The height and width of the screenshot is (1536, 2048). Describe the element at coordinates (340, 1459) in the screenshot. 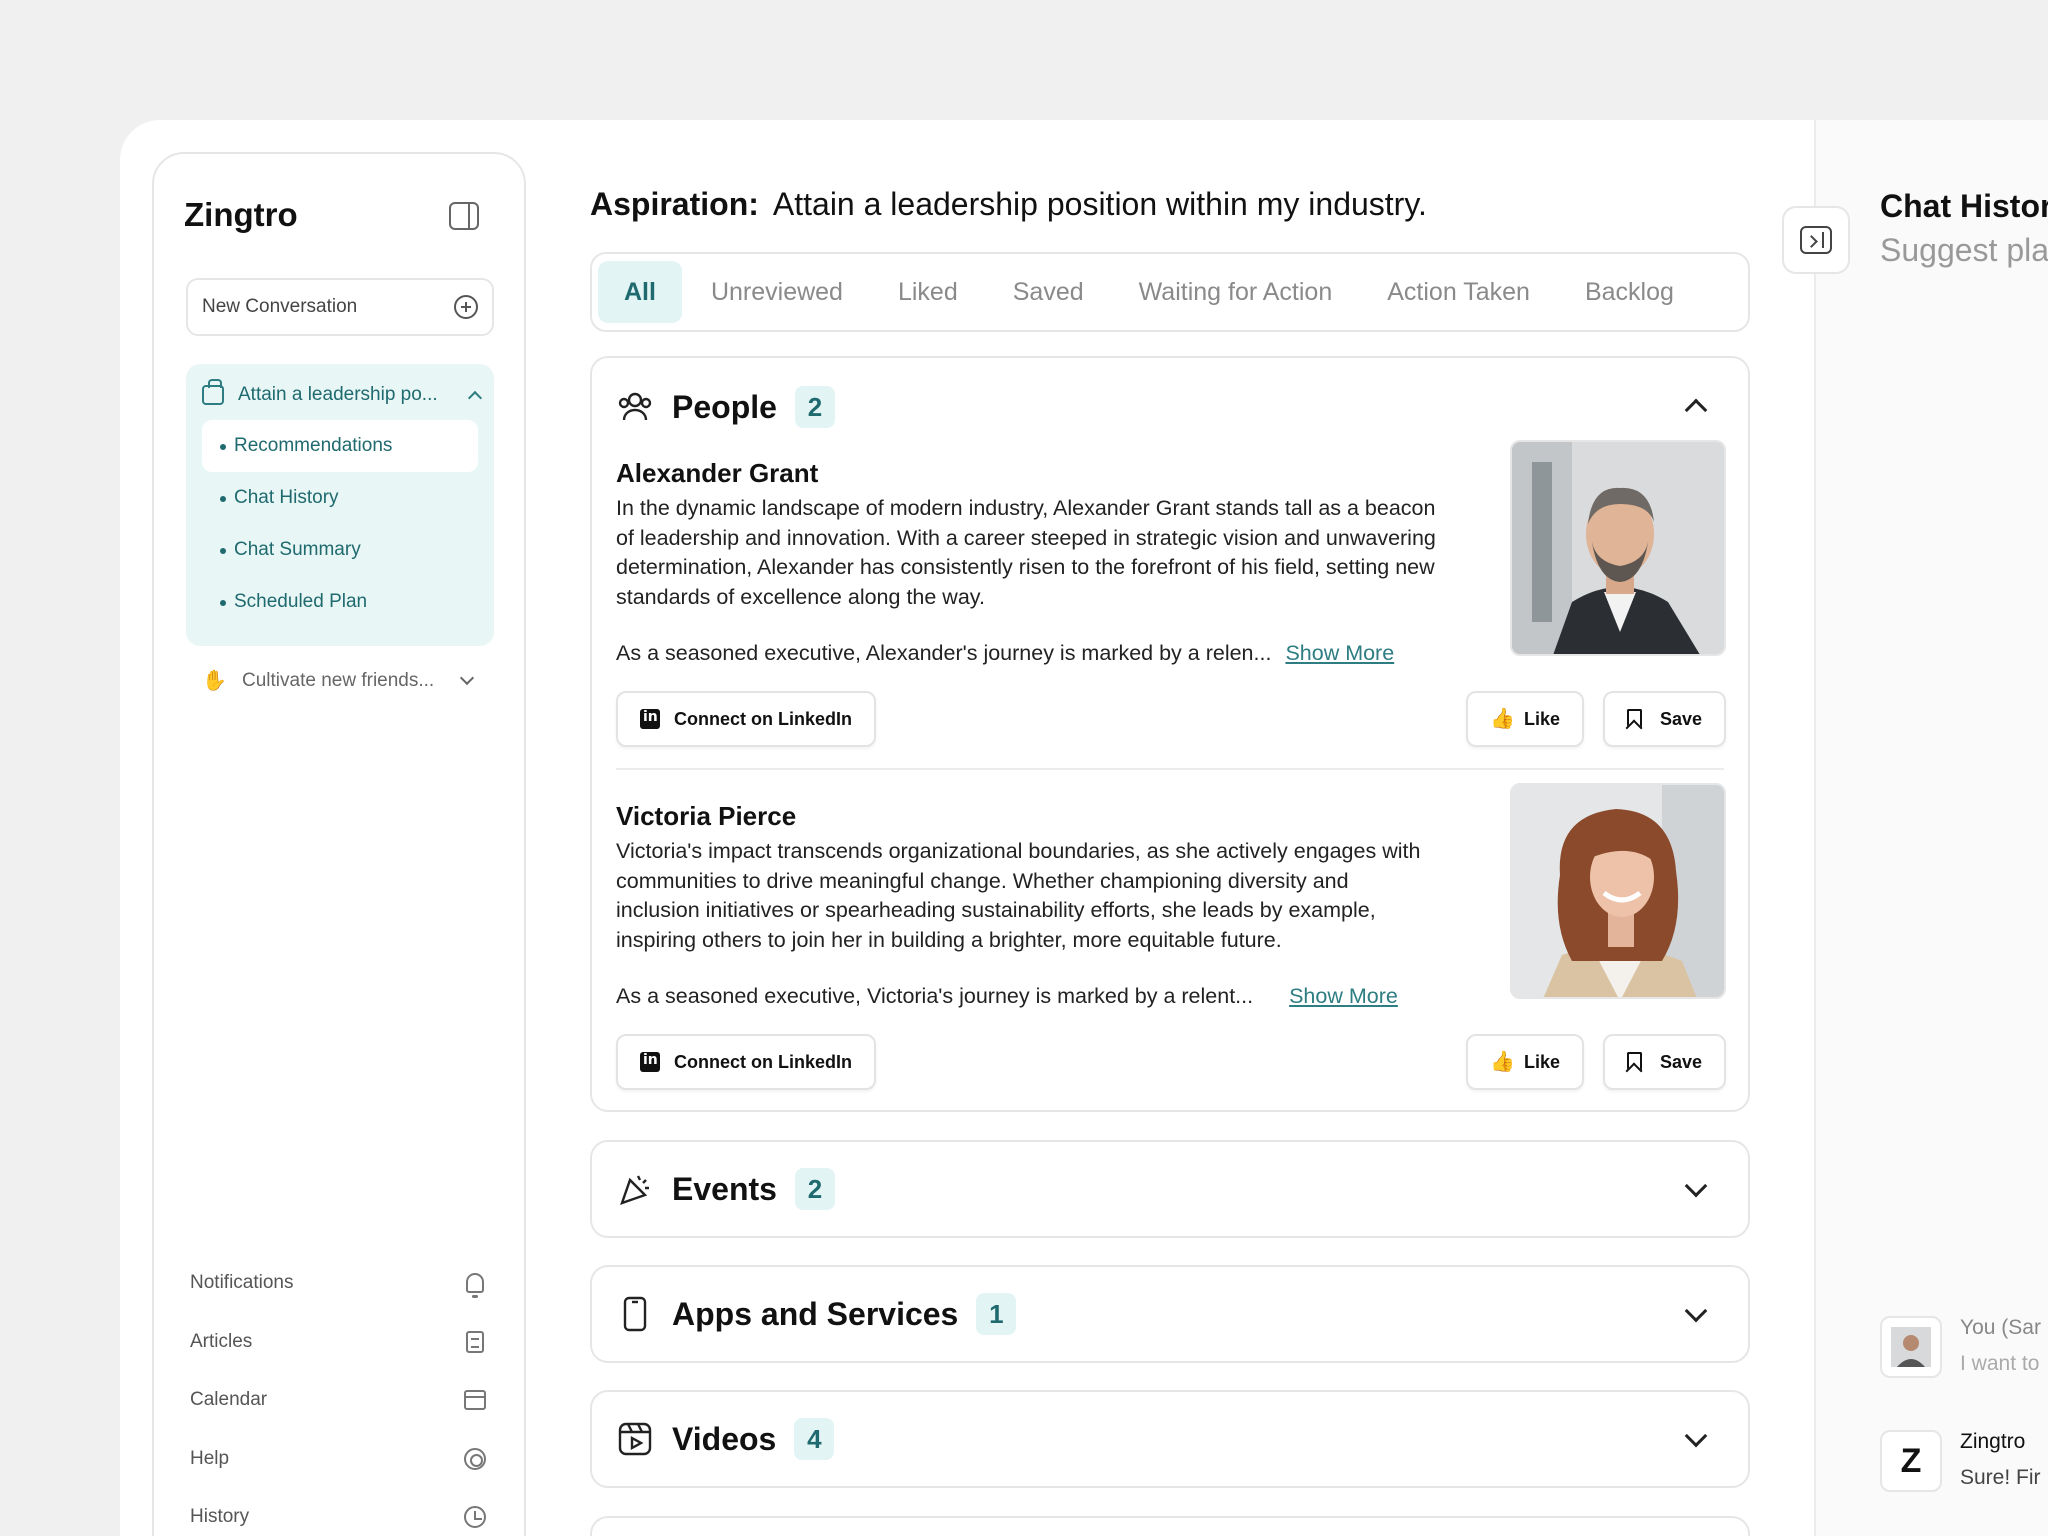

I see `nav-help: Help` at that location.